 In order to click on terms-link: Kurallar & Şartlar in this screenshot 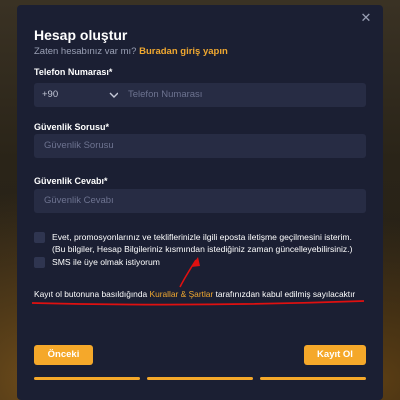, I will do `click(181, 294)`.